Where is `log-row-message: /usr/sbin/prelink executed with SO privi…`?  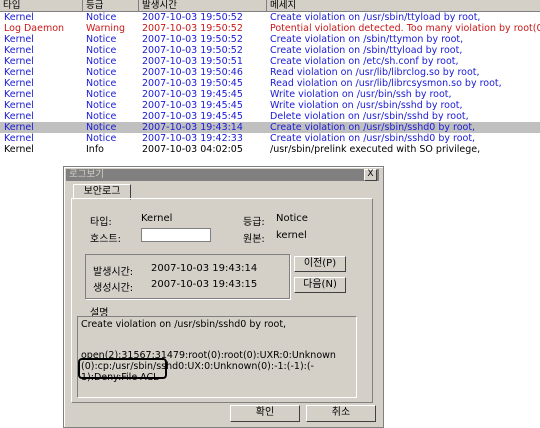 log-row-message: /usr/sbin/prelink executed with SO privi… is located at coordinates (375, 149).